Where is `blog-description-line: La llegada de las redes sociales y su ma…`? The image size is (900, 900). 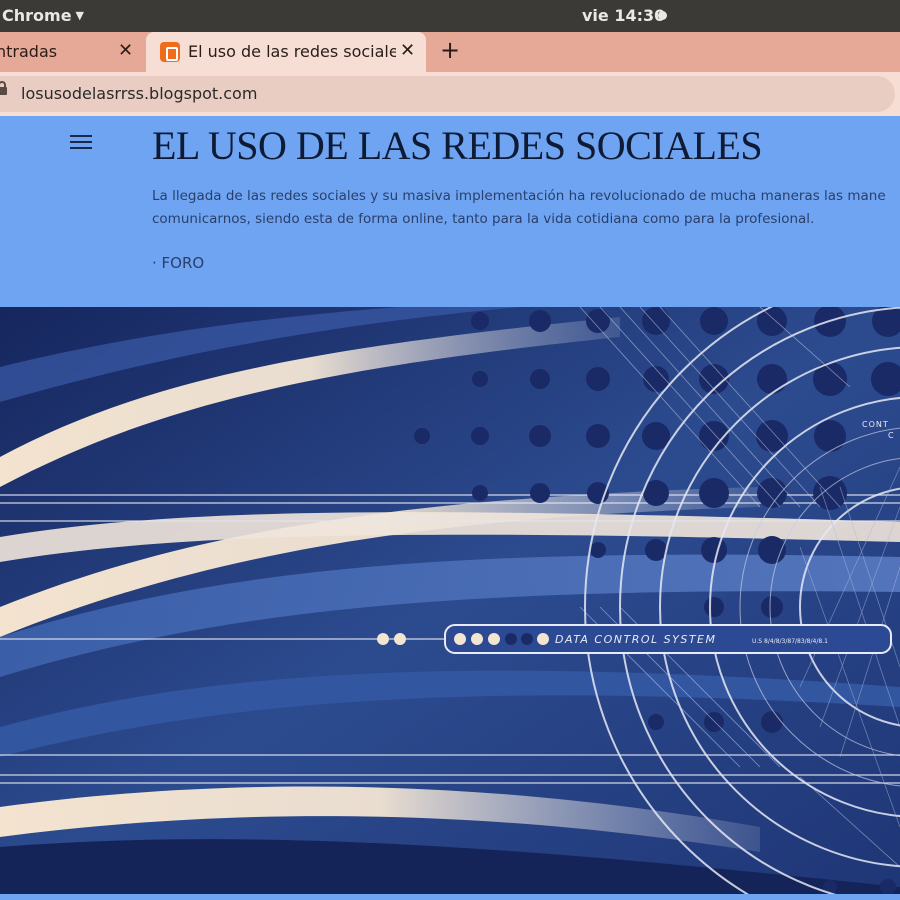 blog-description-line: La llegada de las redes sociales y su ma… is located at coordinates (519, 196).